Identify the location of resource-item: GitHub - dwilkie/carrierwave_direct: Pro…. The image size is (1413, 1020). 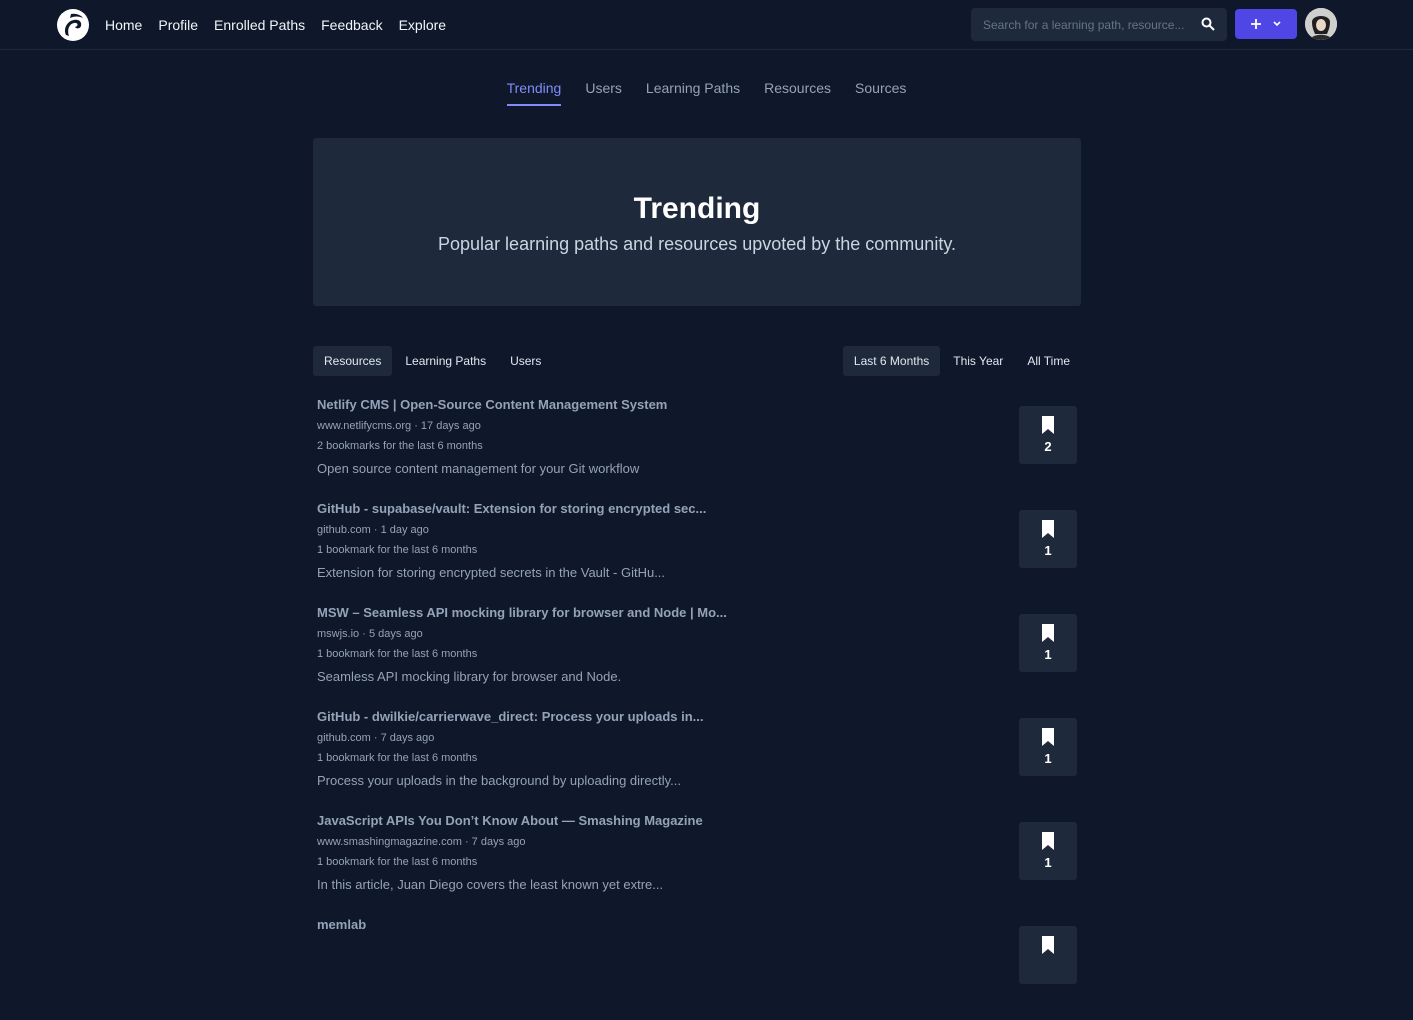
(697, 760).